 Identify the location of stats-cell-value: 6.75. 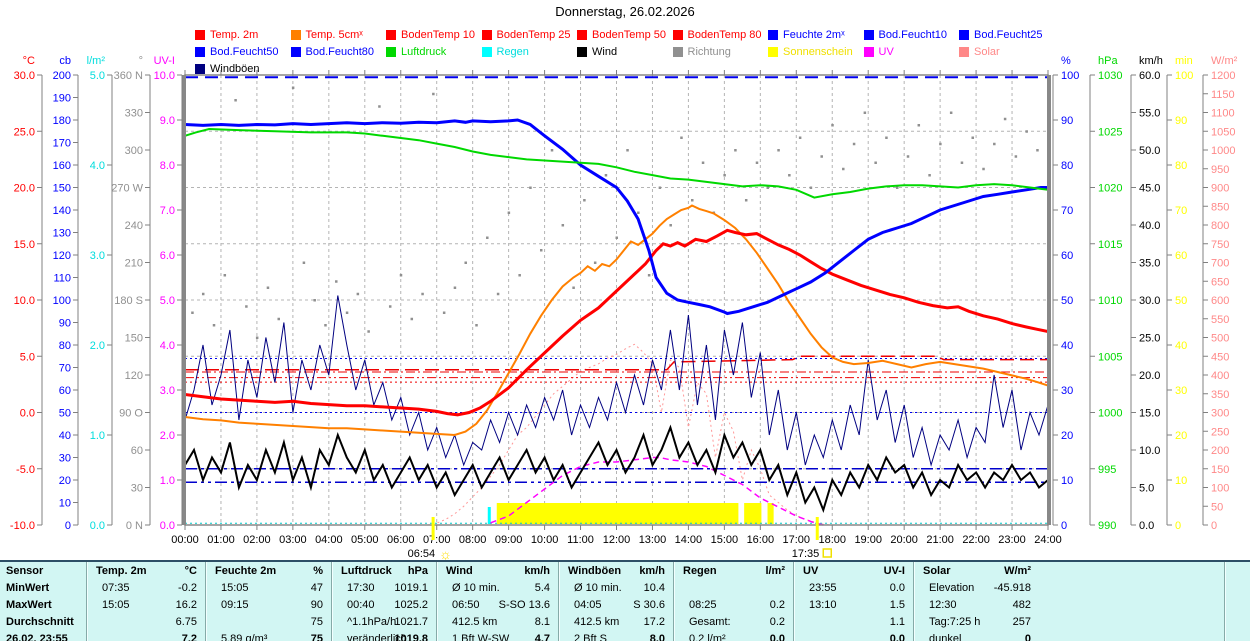
(186, 622).